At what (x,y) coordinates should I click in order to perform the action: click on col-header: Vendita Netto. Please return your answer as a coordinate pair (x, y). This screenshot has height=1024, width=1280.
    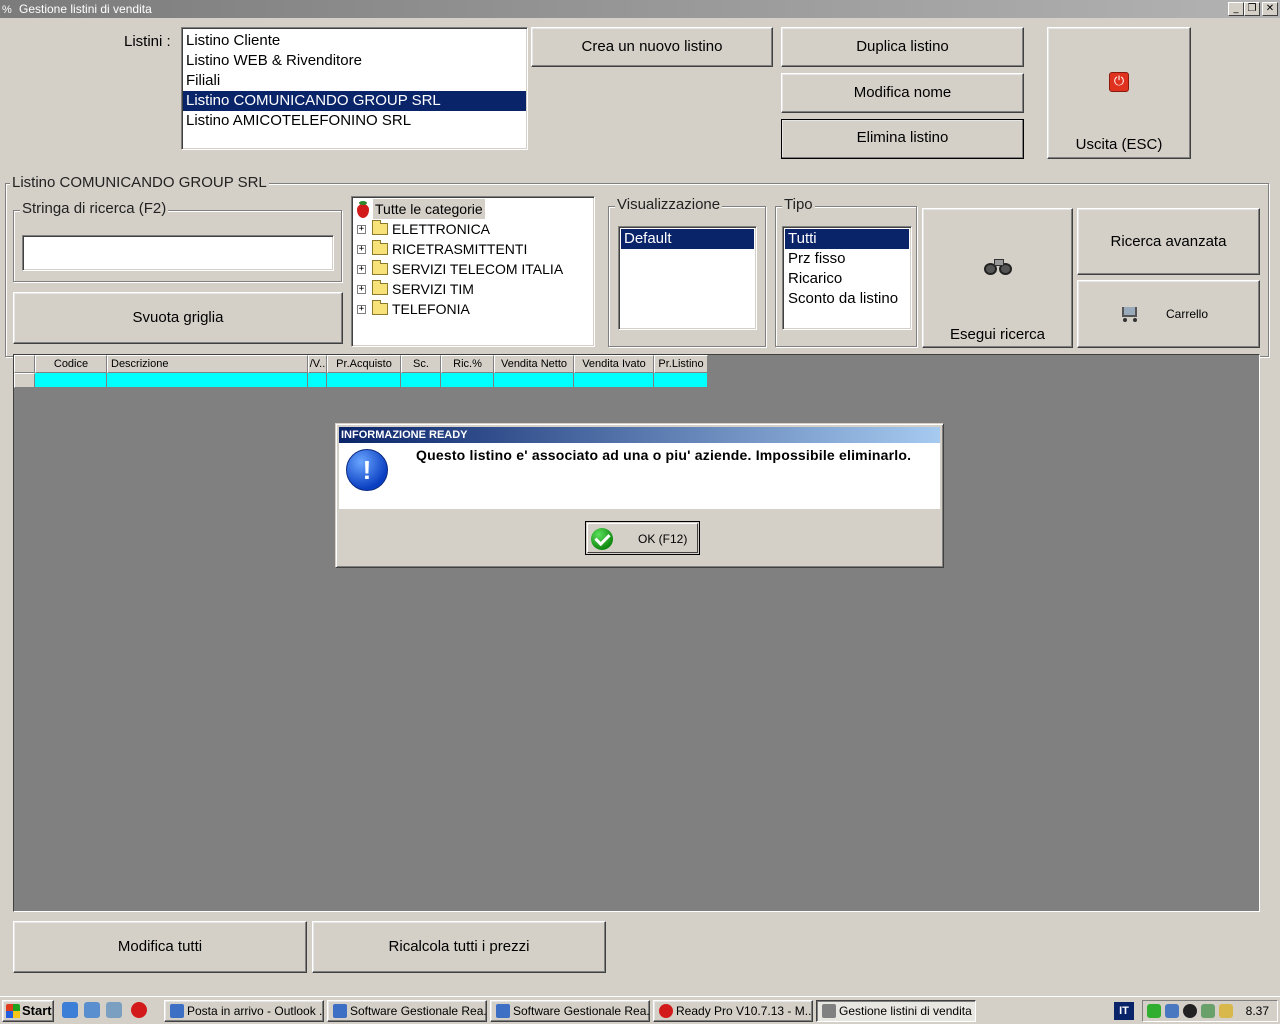
    Looking at the image, I should click on (534, 364).